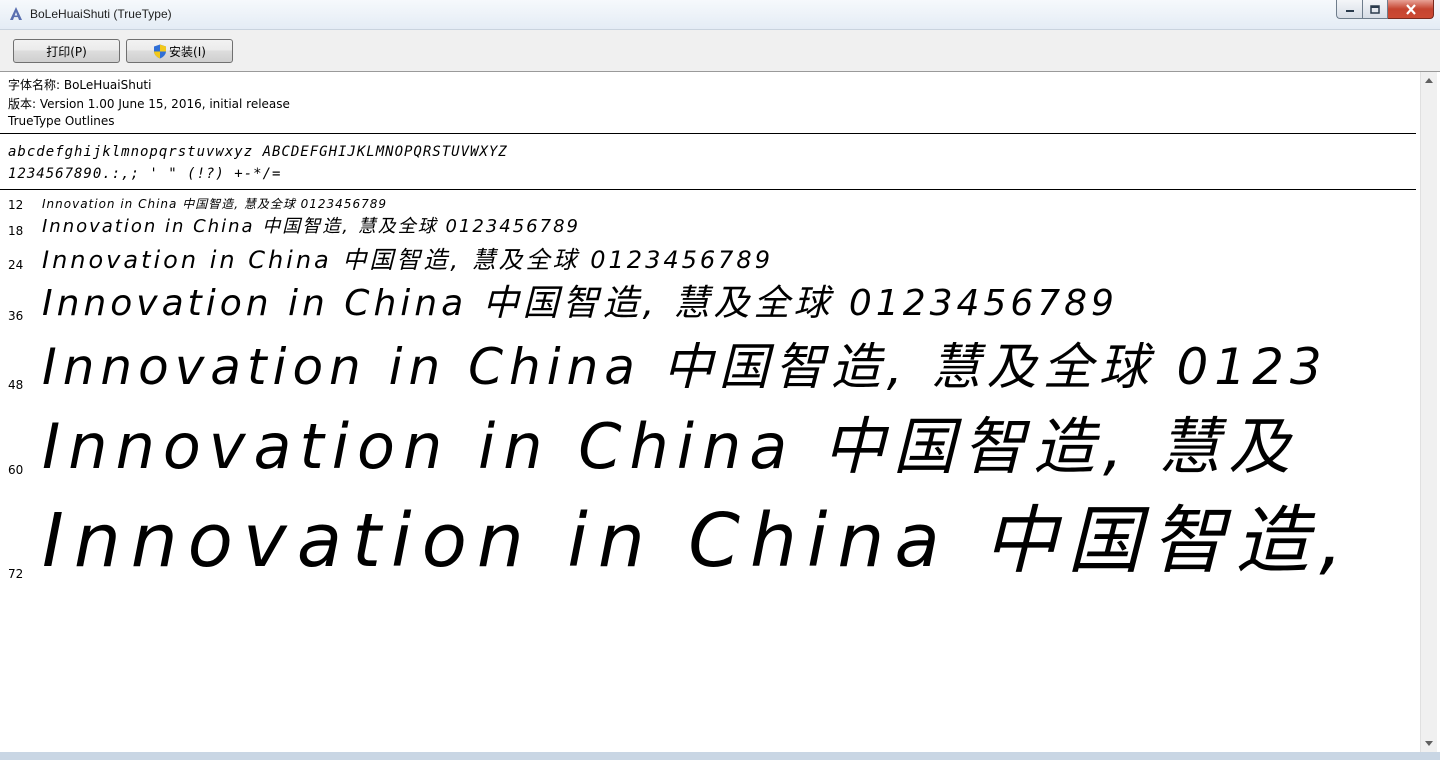  I want to click on minimize-button, so click(1349, 9).